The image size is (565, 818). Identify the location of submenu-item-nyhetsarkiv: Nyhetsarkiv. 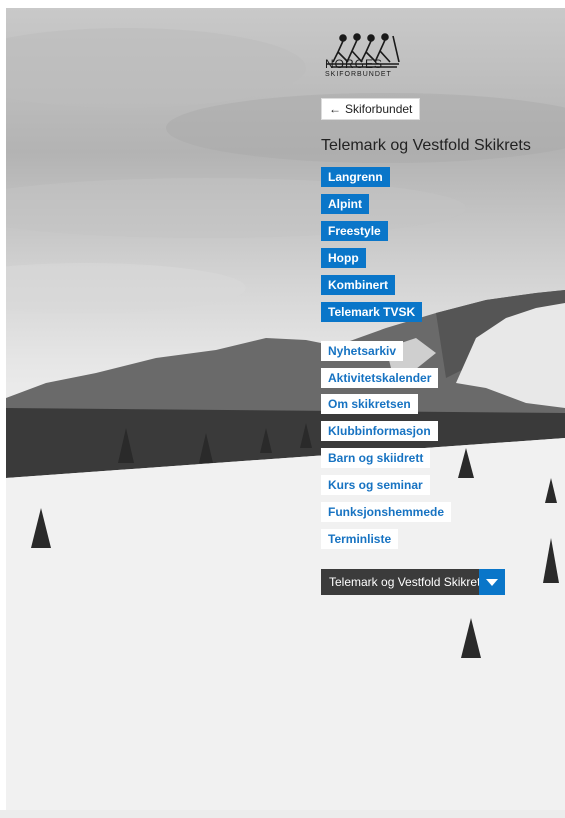
(362, 351).